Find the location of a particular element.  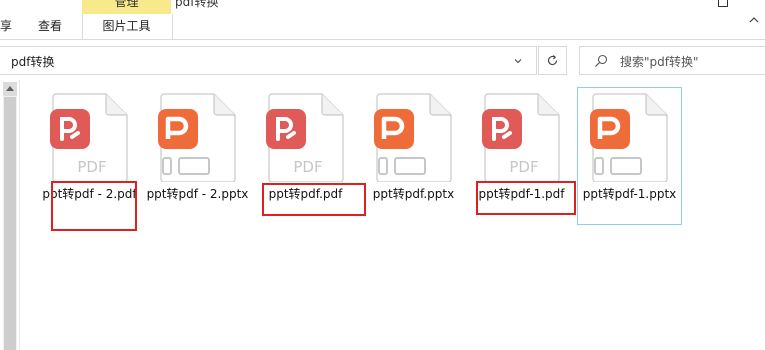

file-name: ppt转pdf.pptx is located at coordinates (413, 194).